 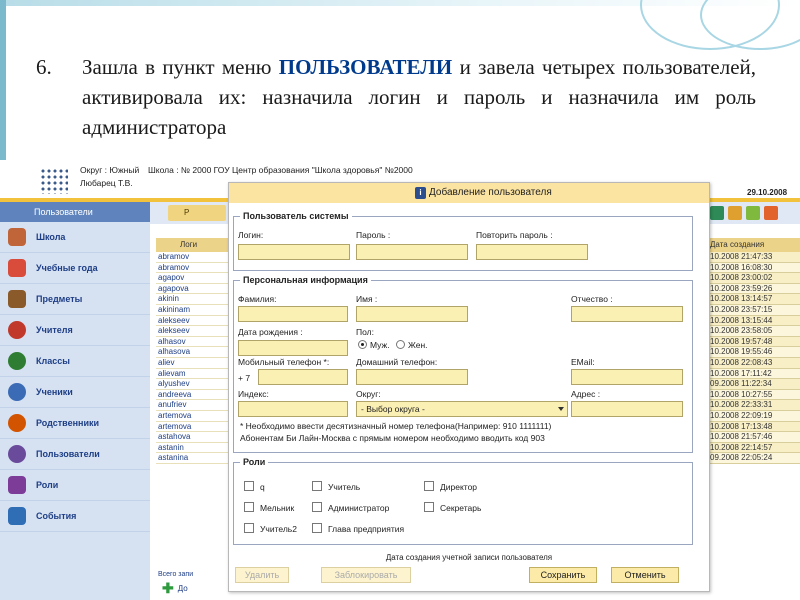 What do you see at coordinates (753, 448) in the screenshot?
I see `table-row: 10.2008 22:14:57` at bounding box center [753, 448].